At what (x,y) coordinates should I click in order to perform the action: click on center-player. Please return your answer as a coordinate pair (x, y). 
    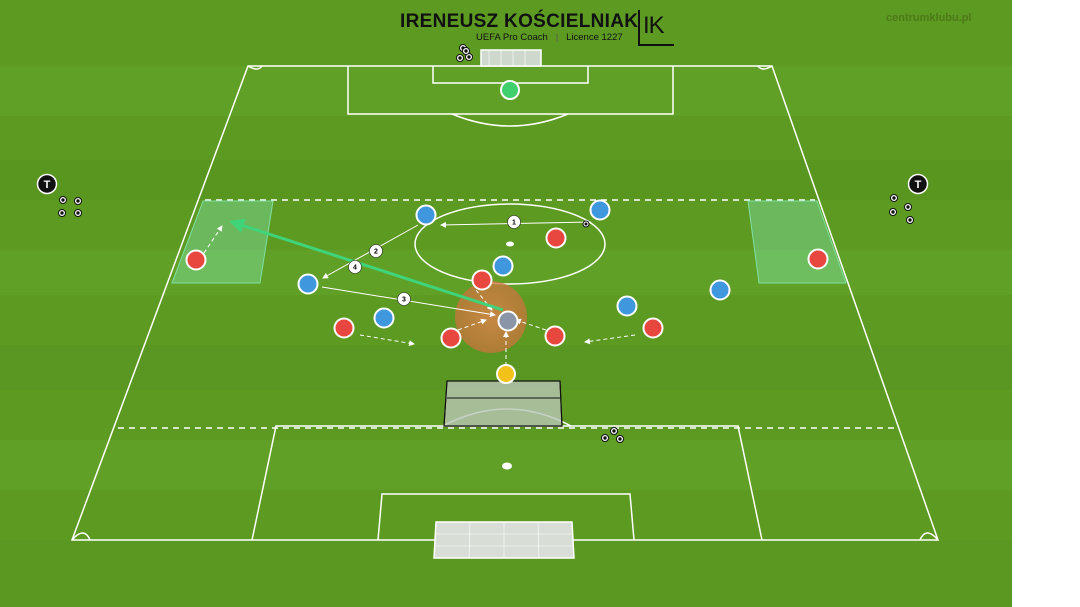
    Looking at the image, I should click on (508, 321).